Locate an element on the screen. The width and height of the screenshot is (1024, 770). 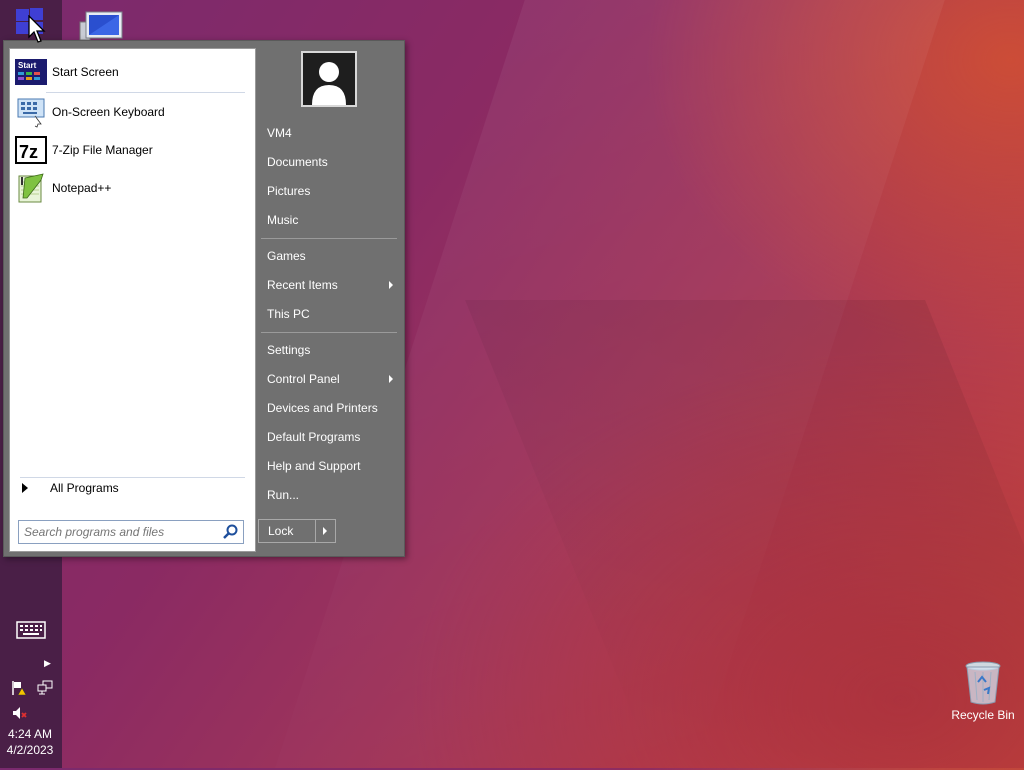
program-7zip: 7z 7-Zip File Manager is located at coordinates (131, 150).